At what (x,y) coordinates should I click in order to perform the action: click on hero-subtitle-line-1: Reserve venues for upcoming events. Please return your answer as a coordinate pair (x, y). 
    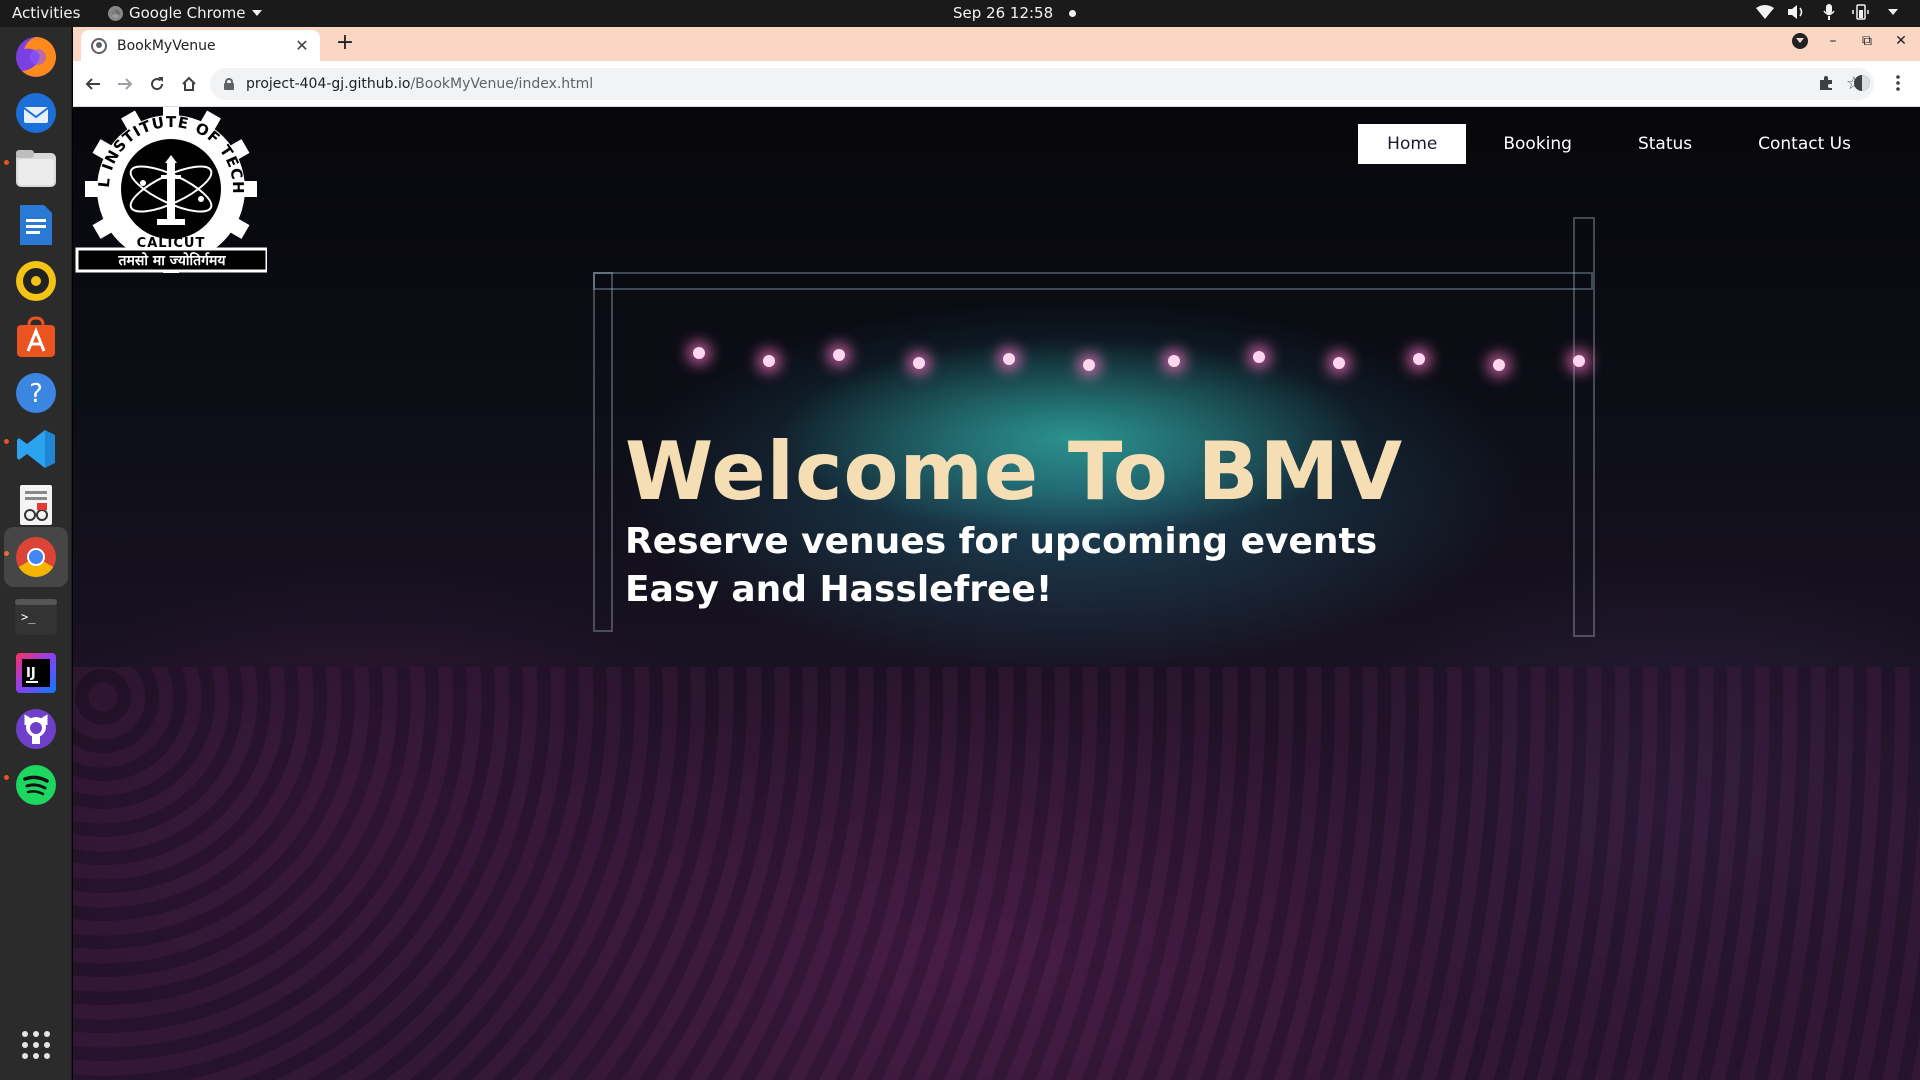
    Looking at the image, I should click on (1001, 541).